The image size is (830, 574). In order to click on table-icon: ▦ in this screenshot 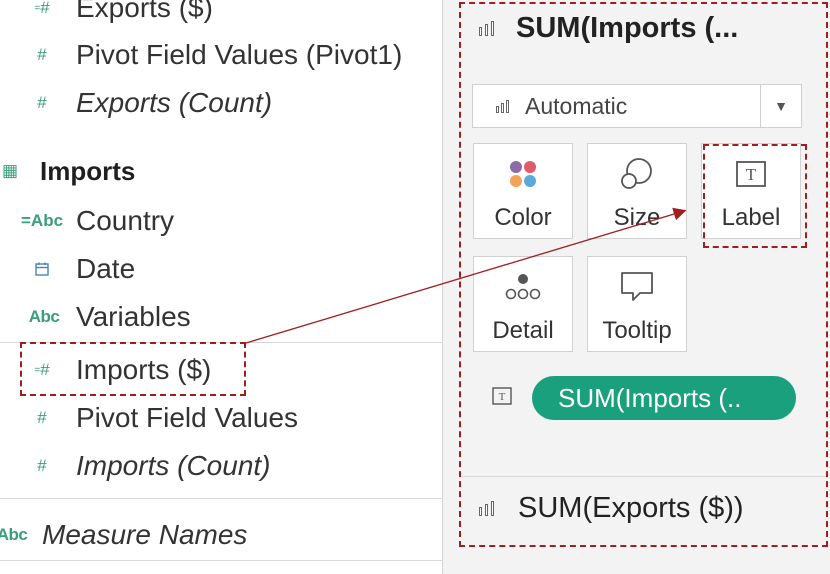, I will do `click(10, 170)`.